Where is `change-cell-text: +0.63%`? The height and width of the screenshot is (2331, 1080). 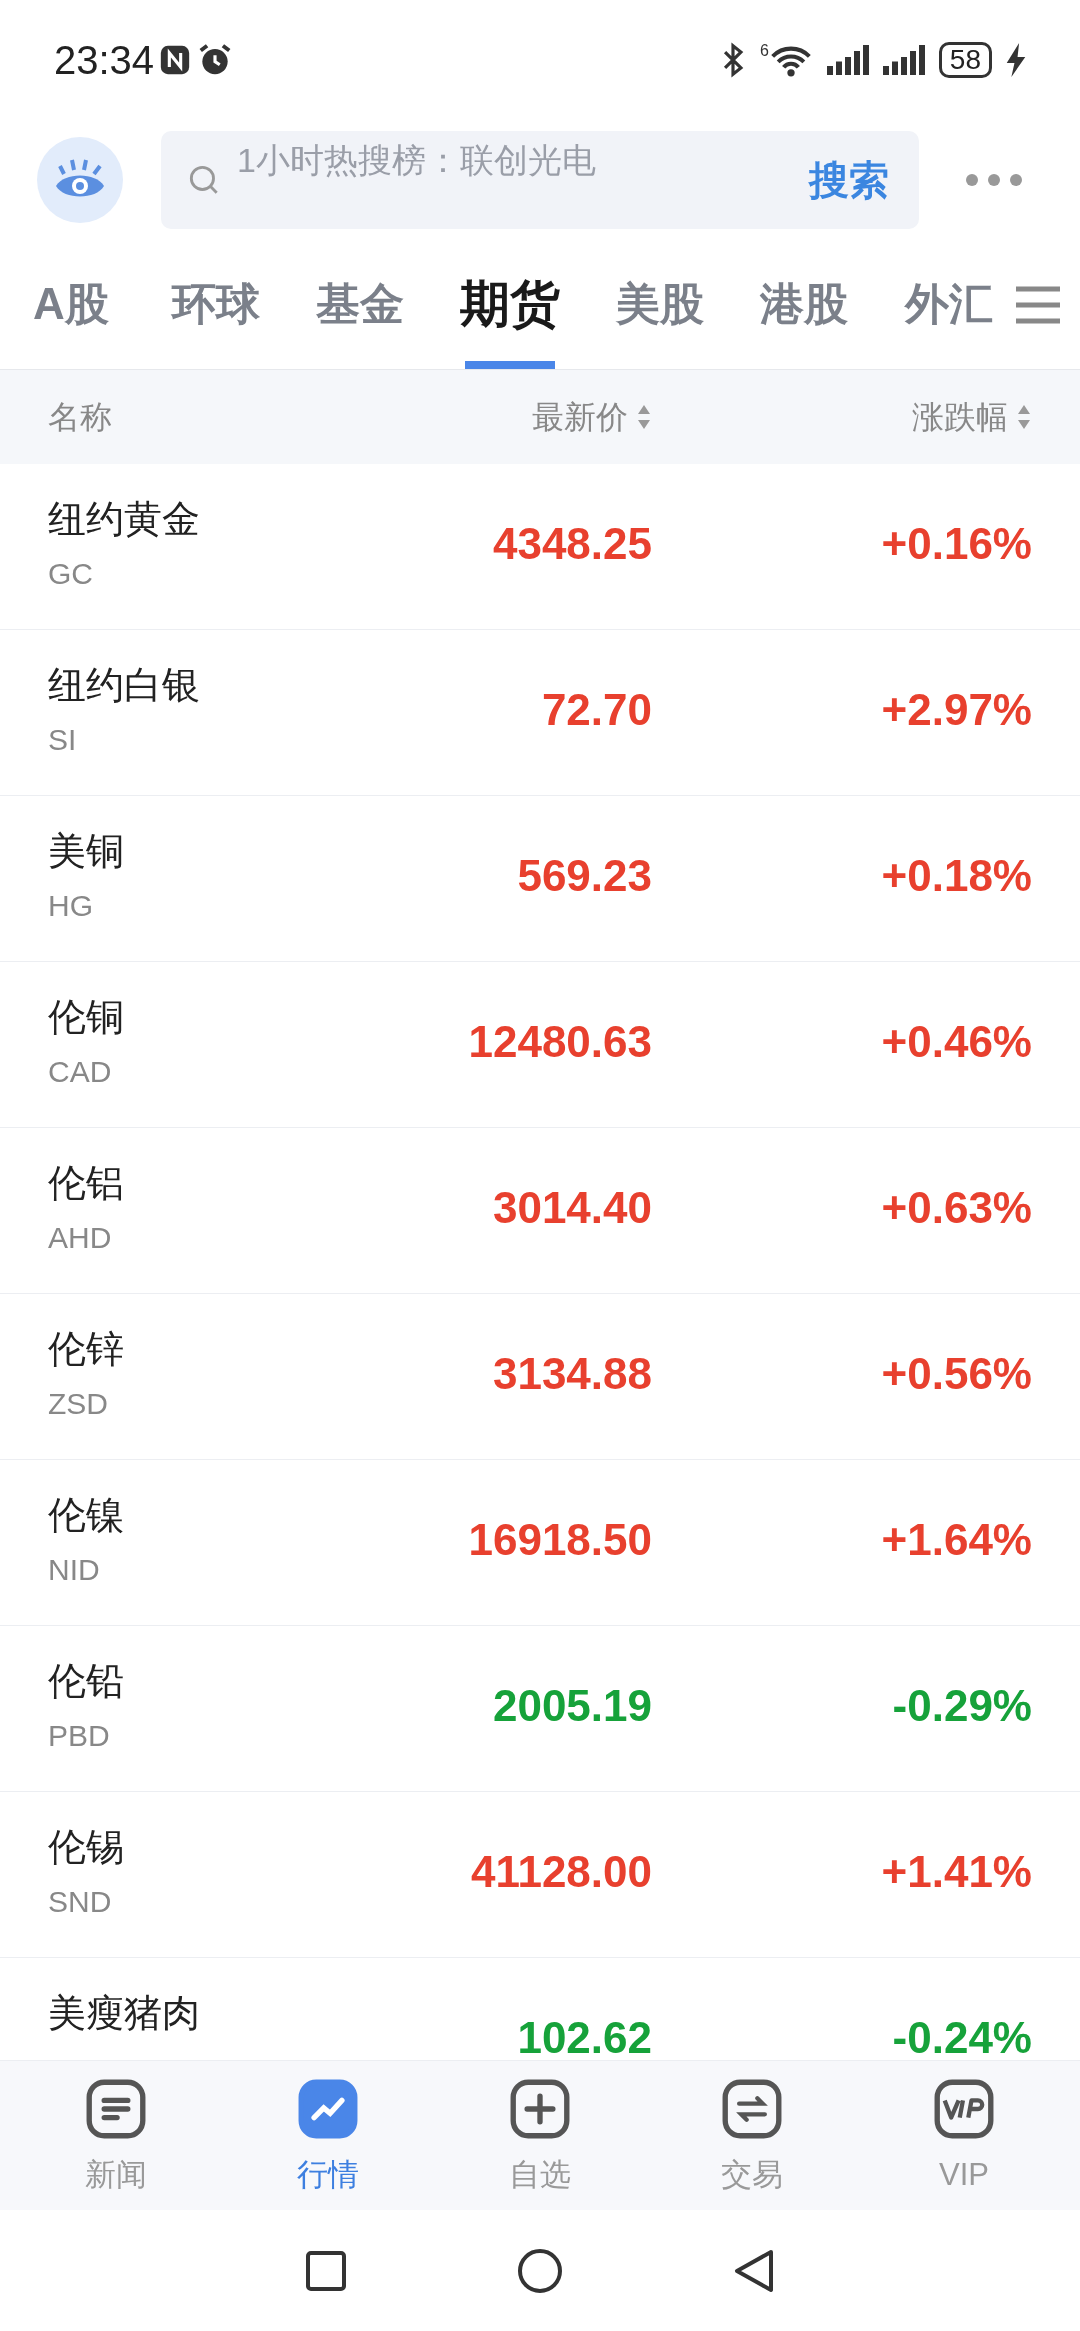
change-cell-text: +0.63% is located at coordinates (956, 1208).